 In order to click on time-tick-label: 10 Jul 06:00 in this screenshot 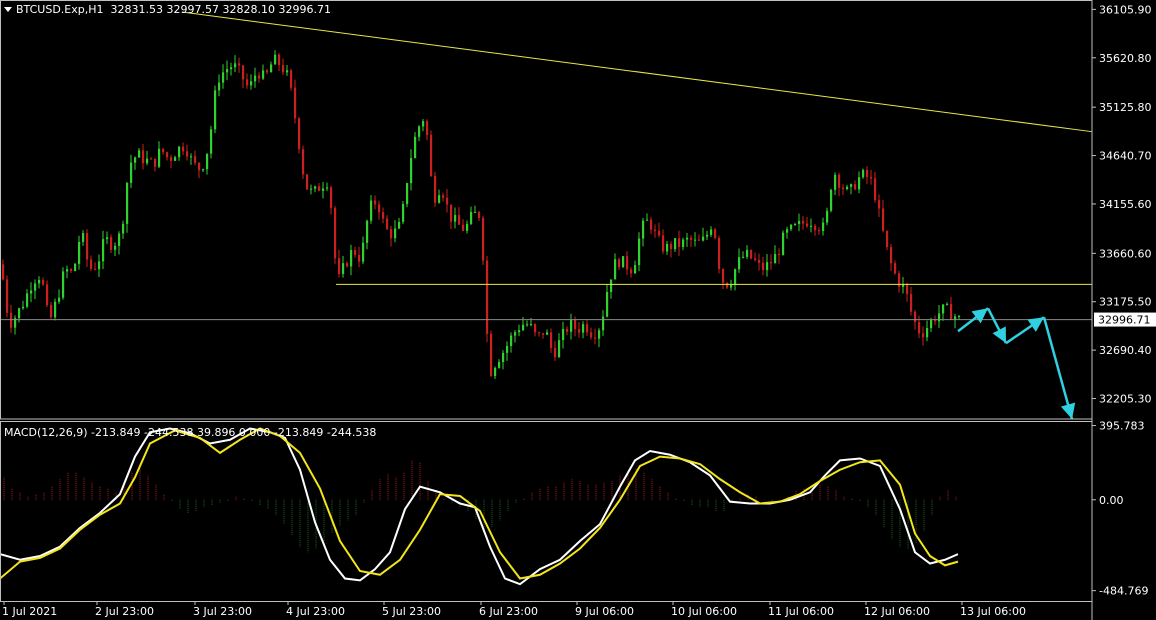, I will do `click(704, 611)`.